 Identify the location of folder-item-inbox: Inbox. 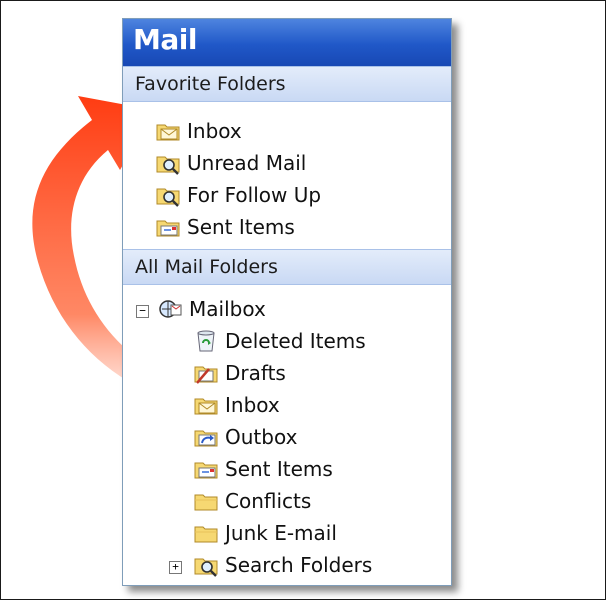
(236, 405).